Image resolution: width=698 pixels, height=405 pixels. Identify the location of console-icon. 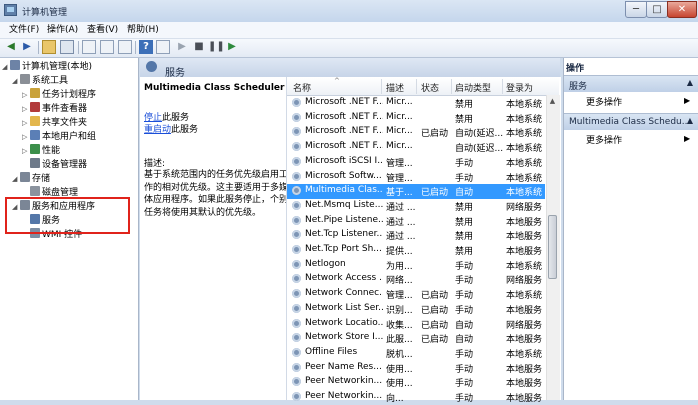
(163, 47).